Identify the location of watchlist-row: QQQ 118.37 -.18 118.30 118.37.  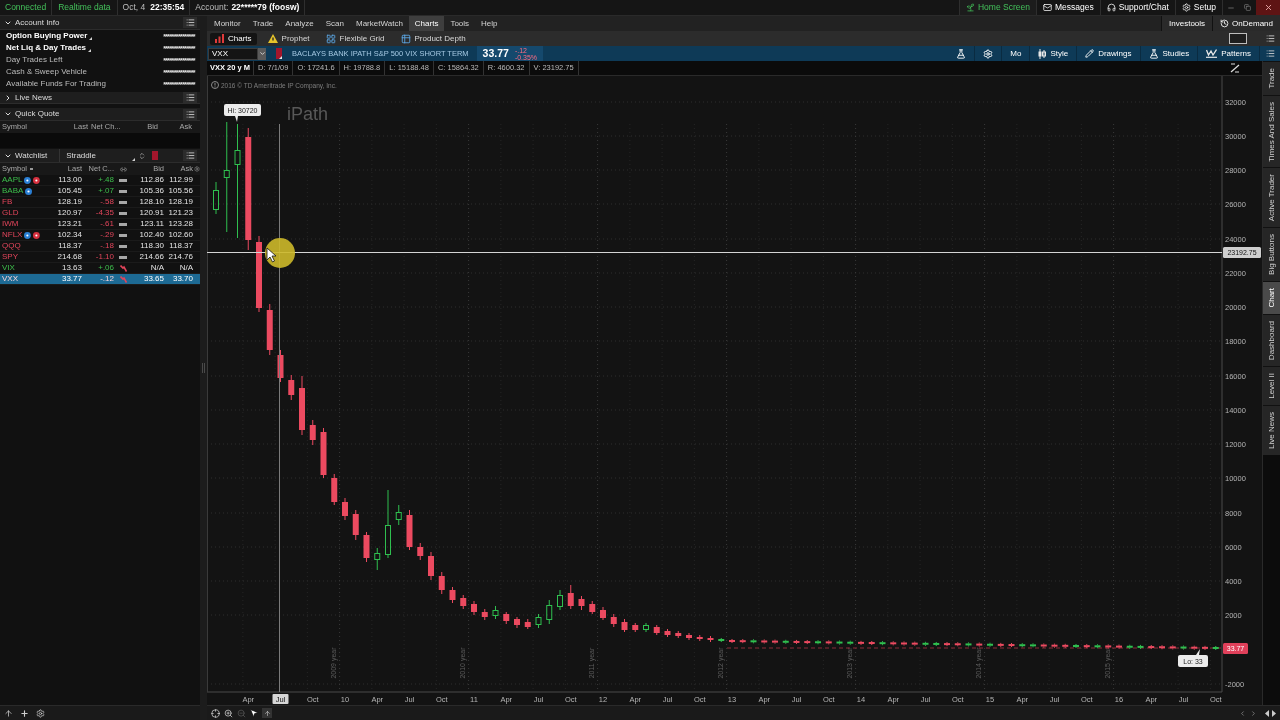
(100, 246).